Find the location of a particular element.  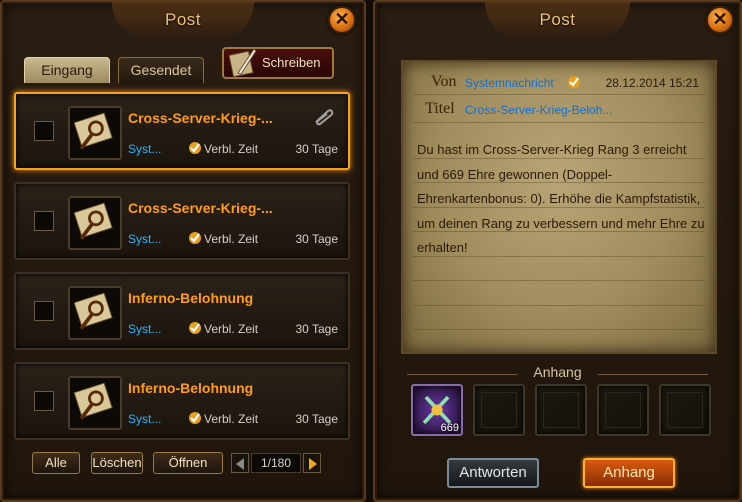

arrow-left-icon is located at coordinates (240, 464).